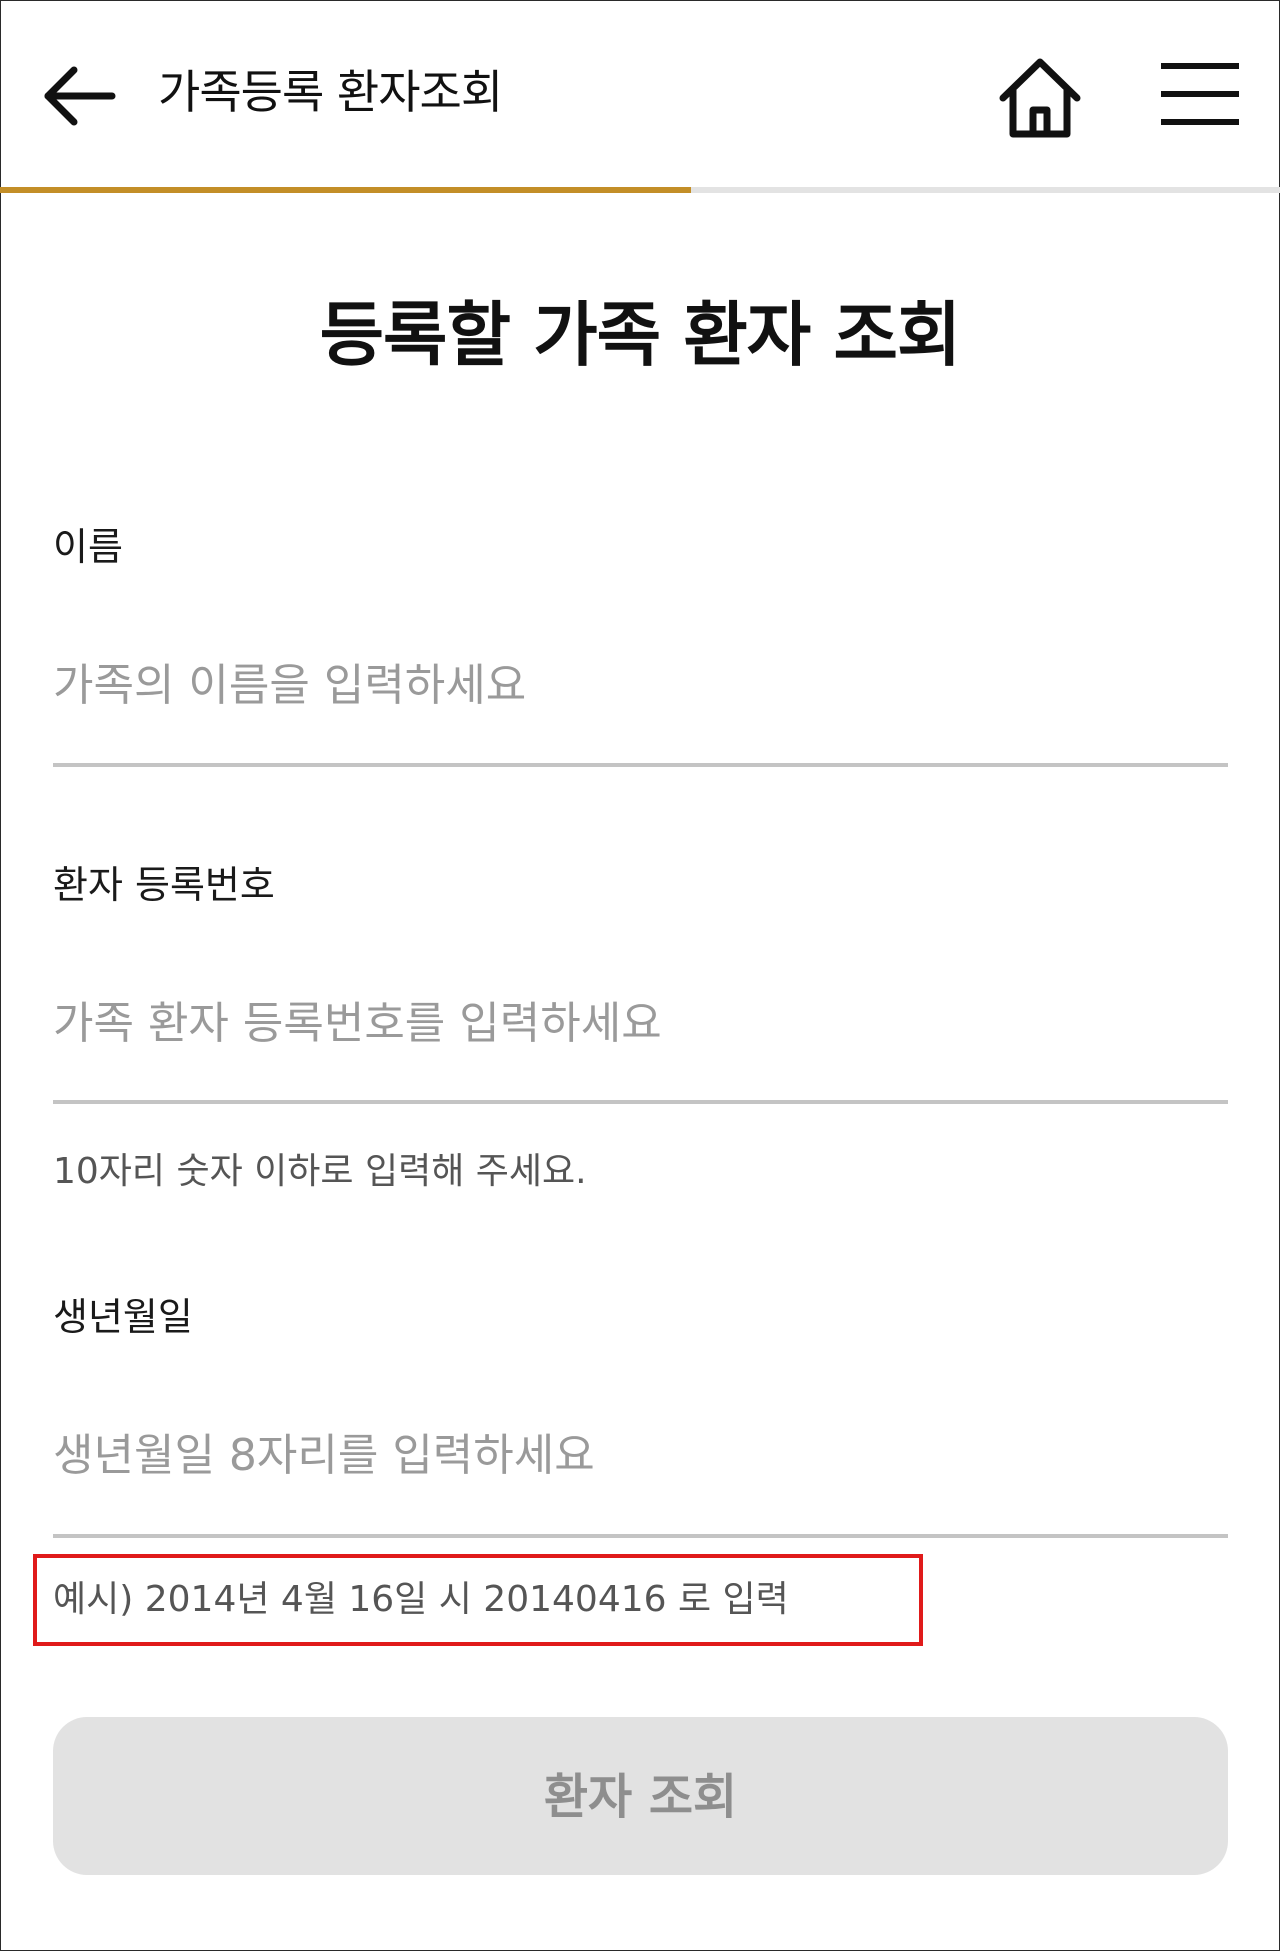  Describe the element at coordinates (640, 335) in the screenshot. I see `page-title: 등록할 가족 환자 조회` at that location.